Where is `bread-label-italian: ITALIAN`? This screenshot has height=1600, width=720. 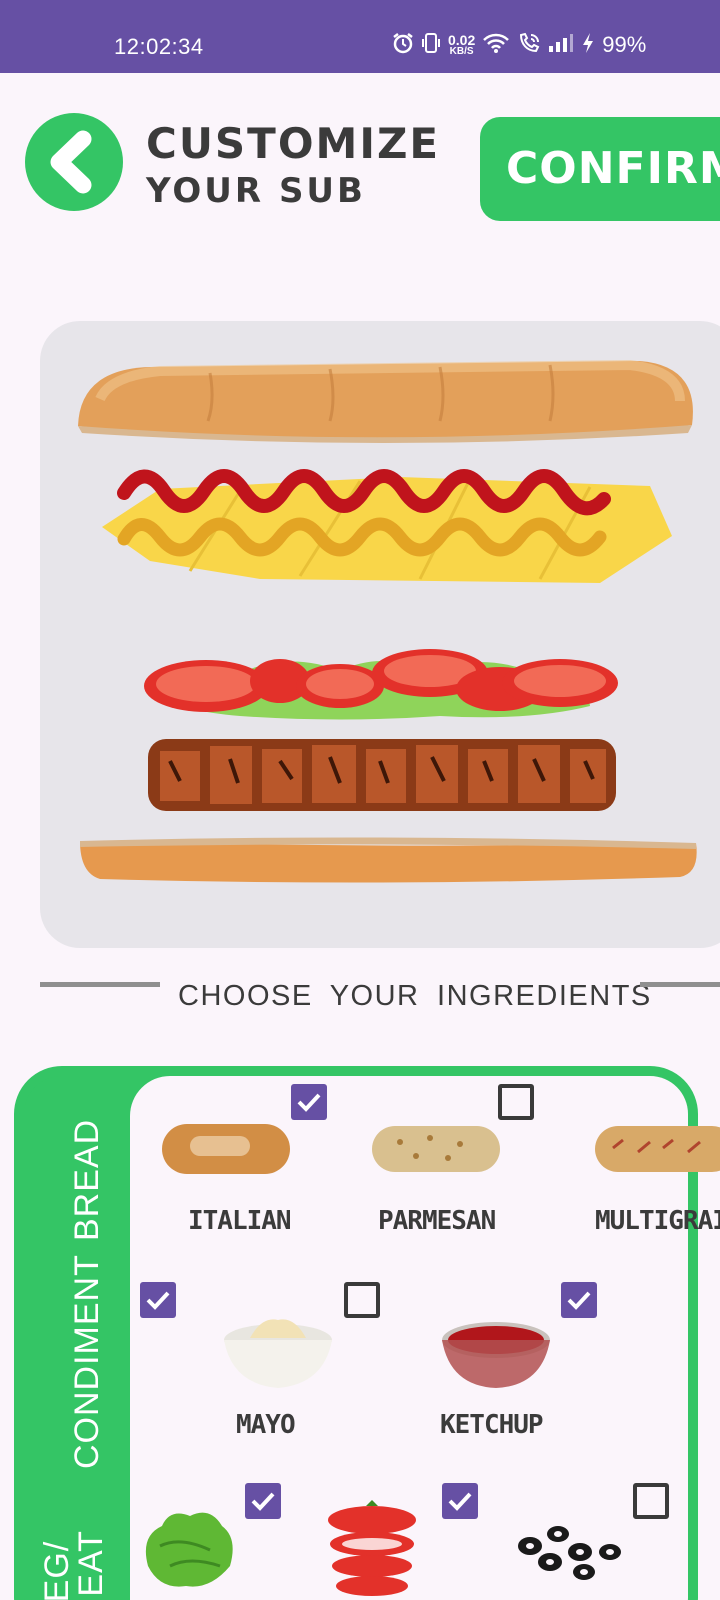 bread-label-italian: ITALIAN is located at coordinates (240, 1221).